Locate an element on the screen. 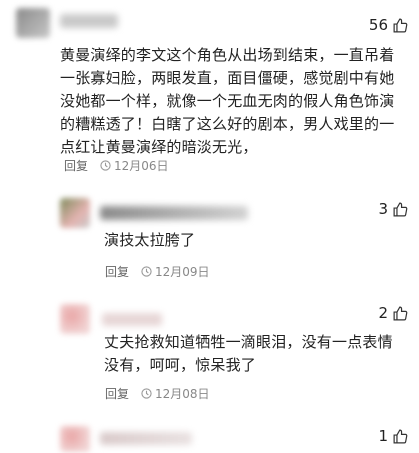 The image size is (419, 453). like-count: 56 is located at coordinates (378, 25).